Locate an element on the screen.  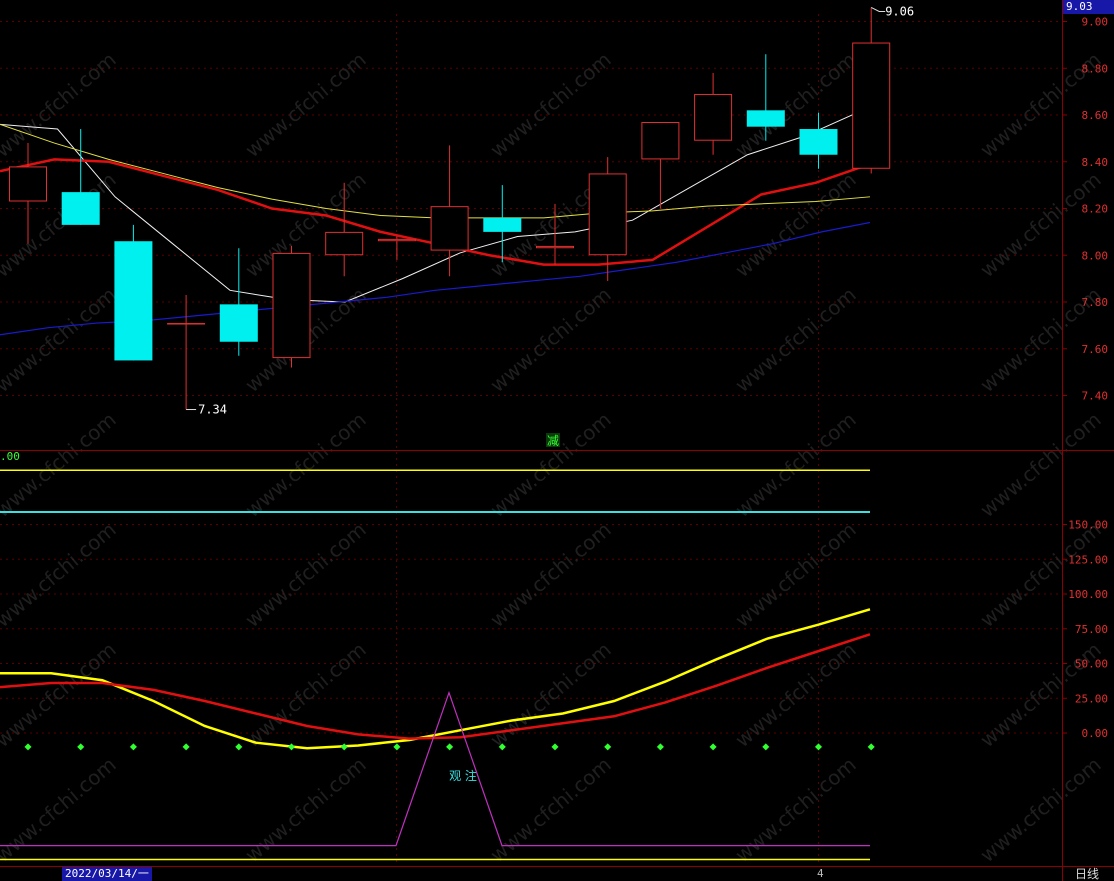
low-label: 7.34 is located at coordinates (212, 410).